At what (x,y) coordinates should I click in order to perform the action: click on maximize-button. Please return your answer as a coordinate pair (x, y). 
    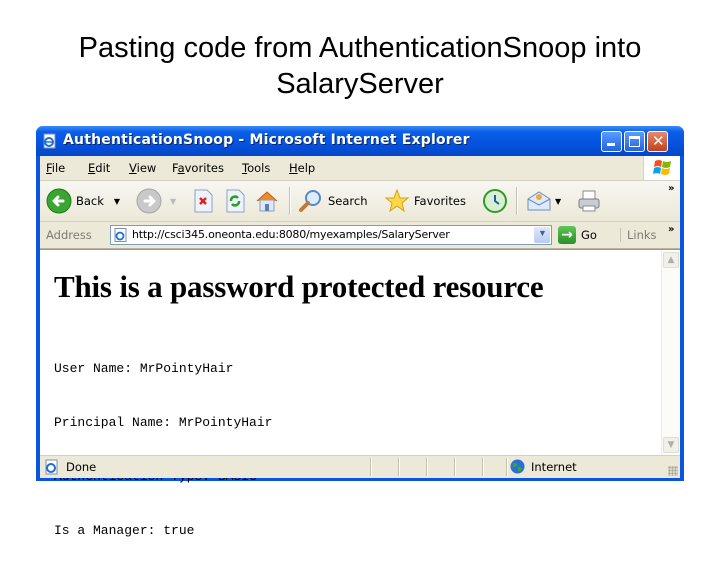
    Looking at the image, I should click on (634, 141).